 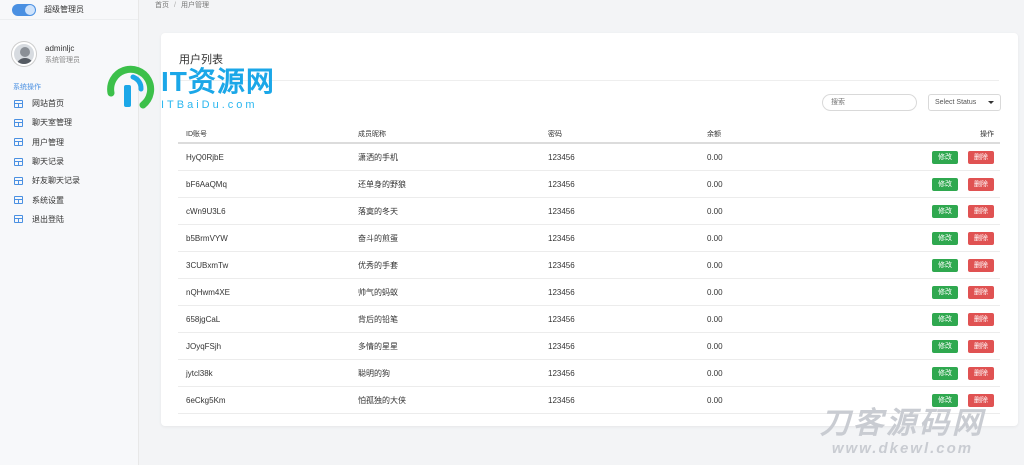 What do you see at coordinates (162, 5) in the screenshot?
I see `breadcrumb-home: 首页` at bounding box center [162, 5].